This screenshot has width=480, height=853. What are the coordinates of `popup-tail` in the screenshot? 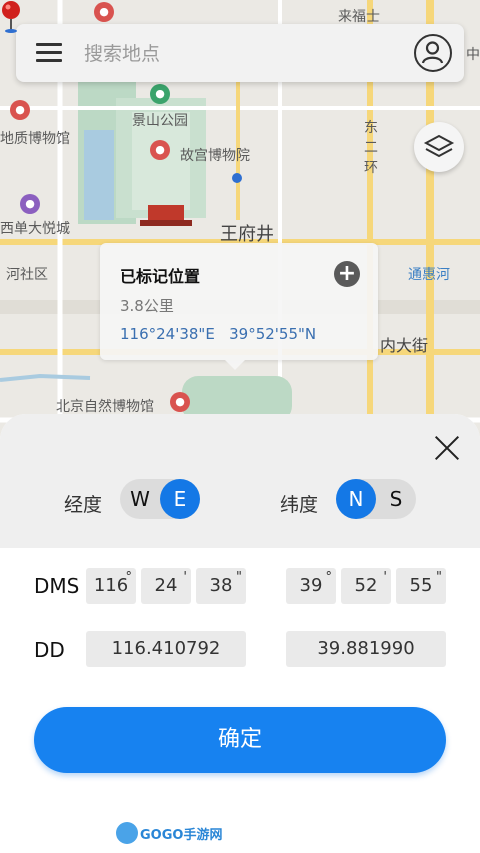 It's located at (235, 365).